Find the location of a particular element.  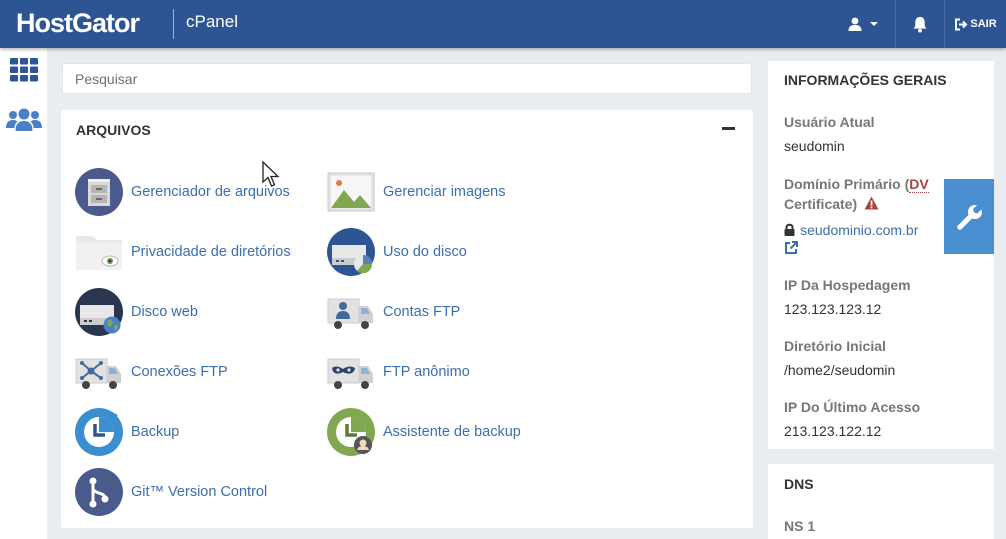

tool-label: Privacidade de diretórios is located at coordinates (211, 252).